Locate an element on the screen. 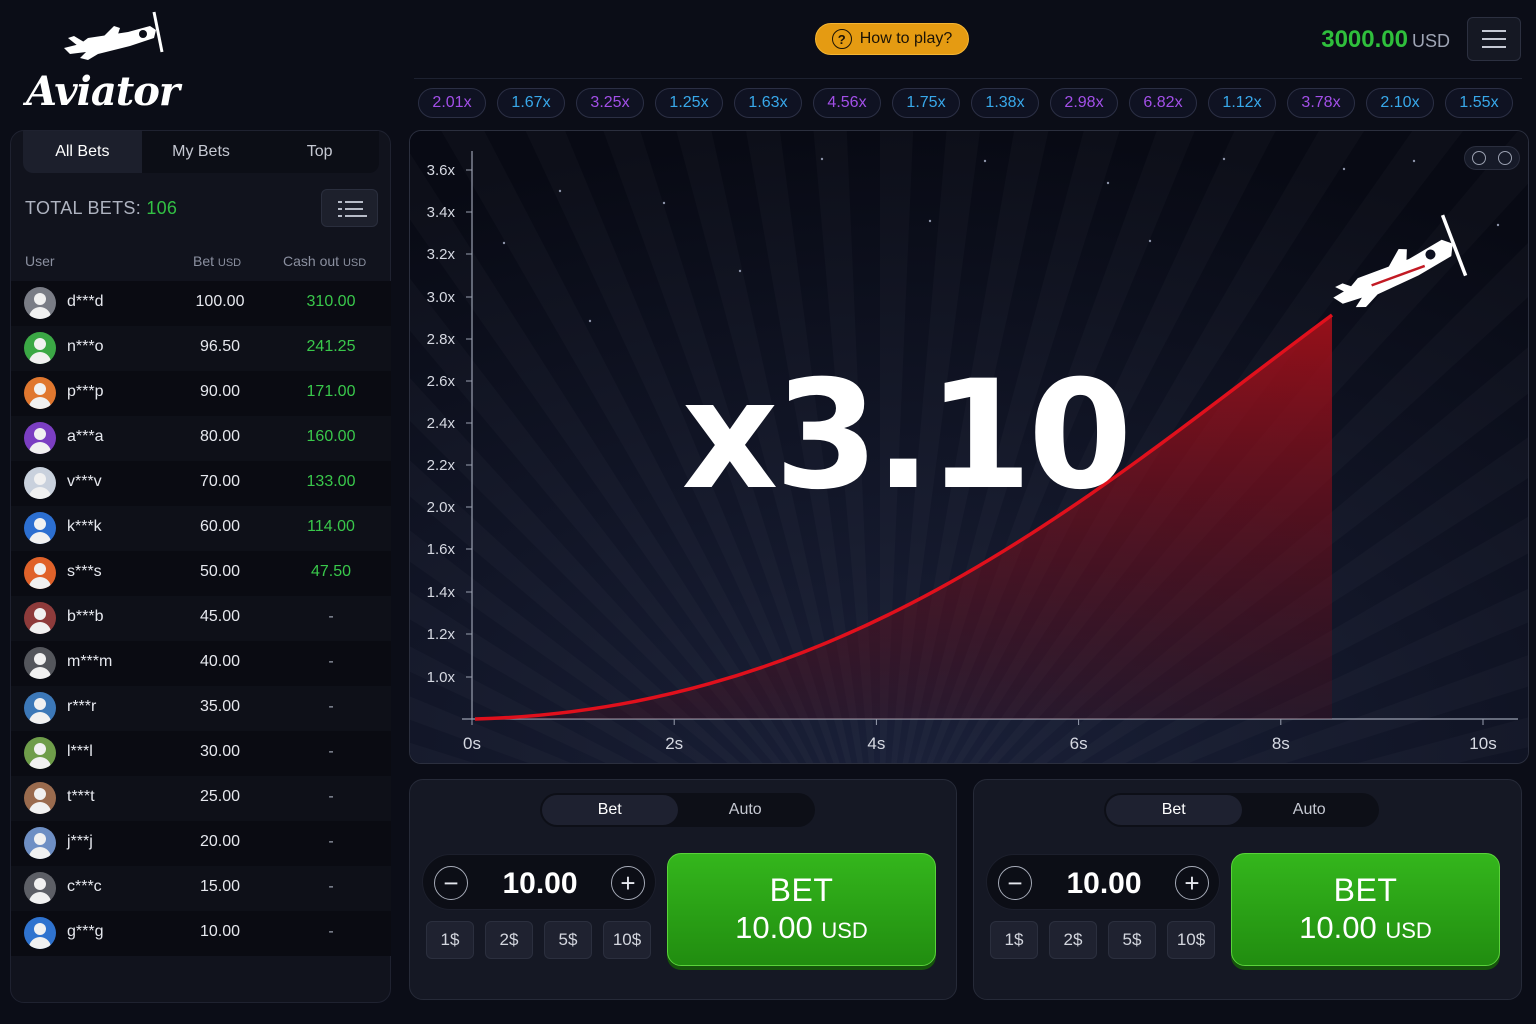  history-multiplier-pill: 2.10x is located at coordinates (1400, 103).